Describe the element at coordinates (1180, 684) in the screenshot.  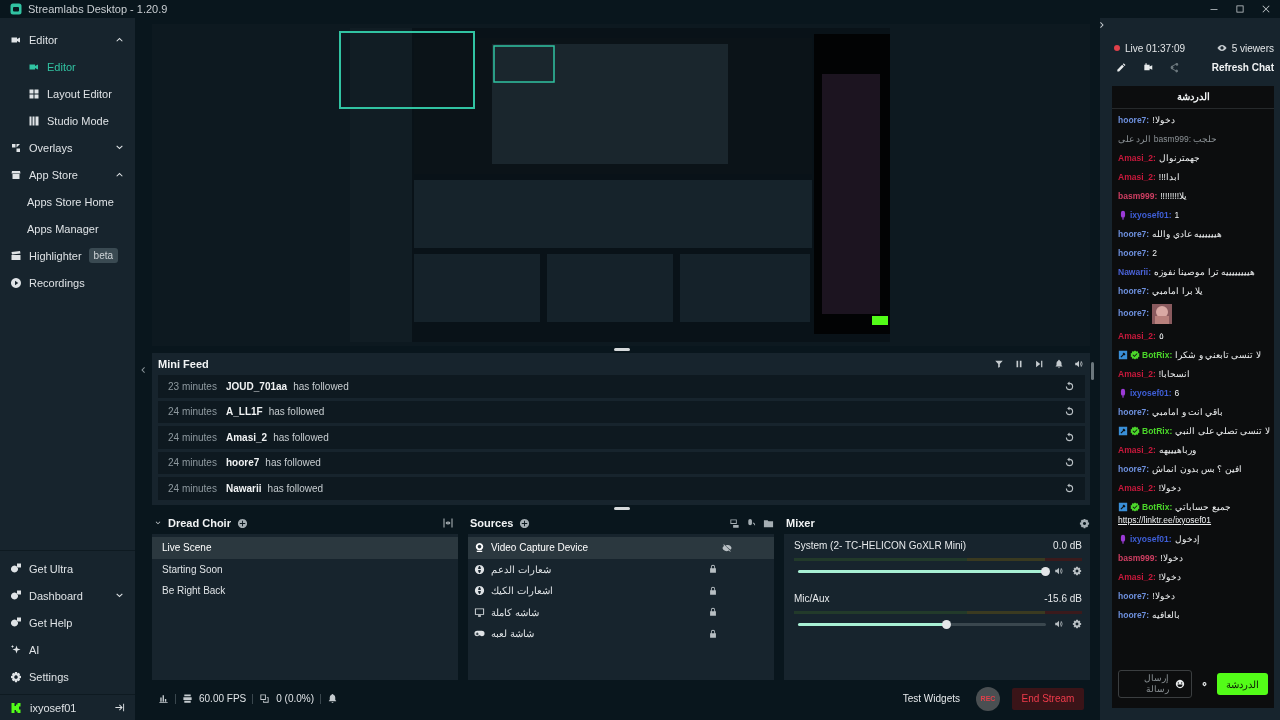
I see `emoji-icon` at that location.